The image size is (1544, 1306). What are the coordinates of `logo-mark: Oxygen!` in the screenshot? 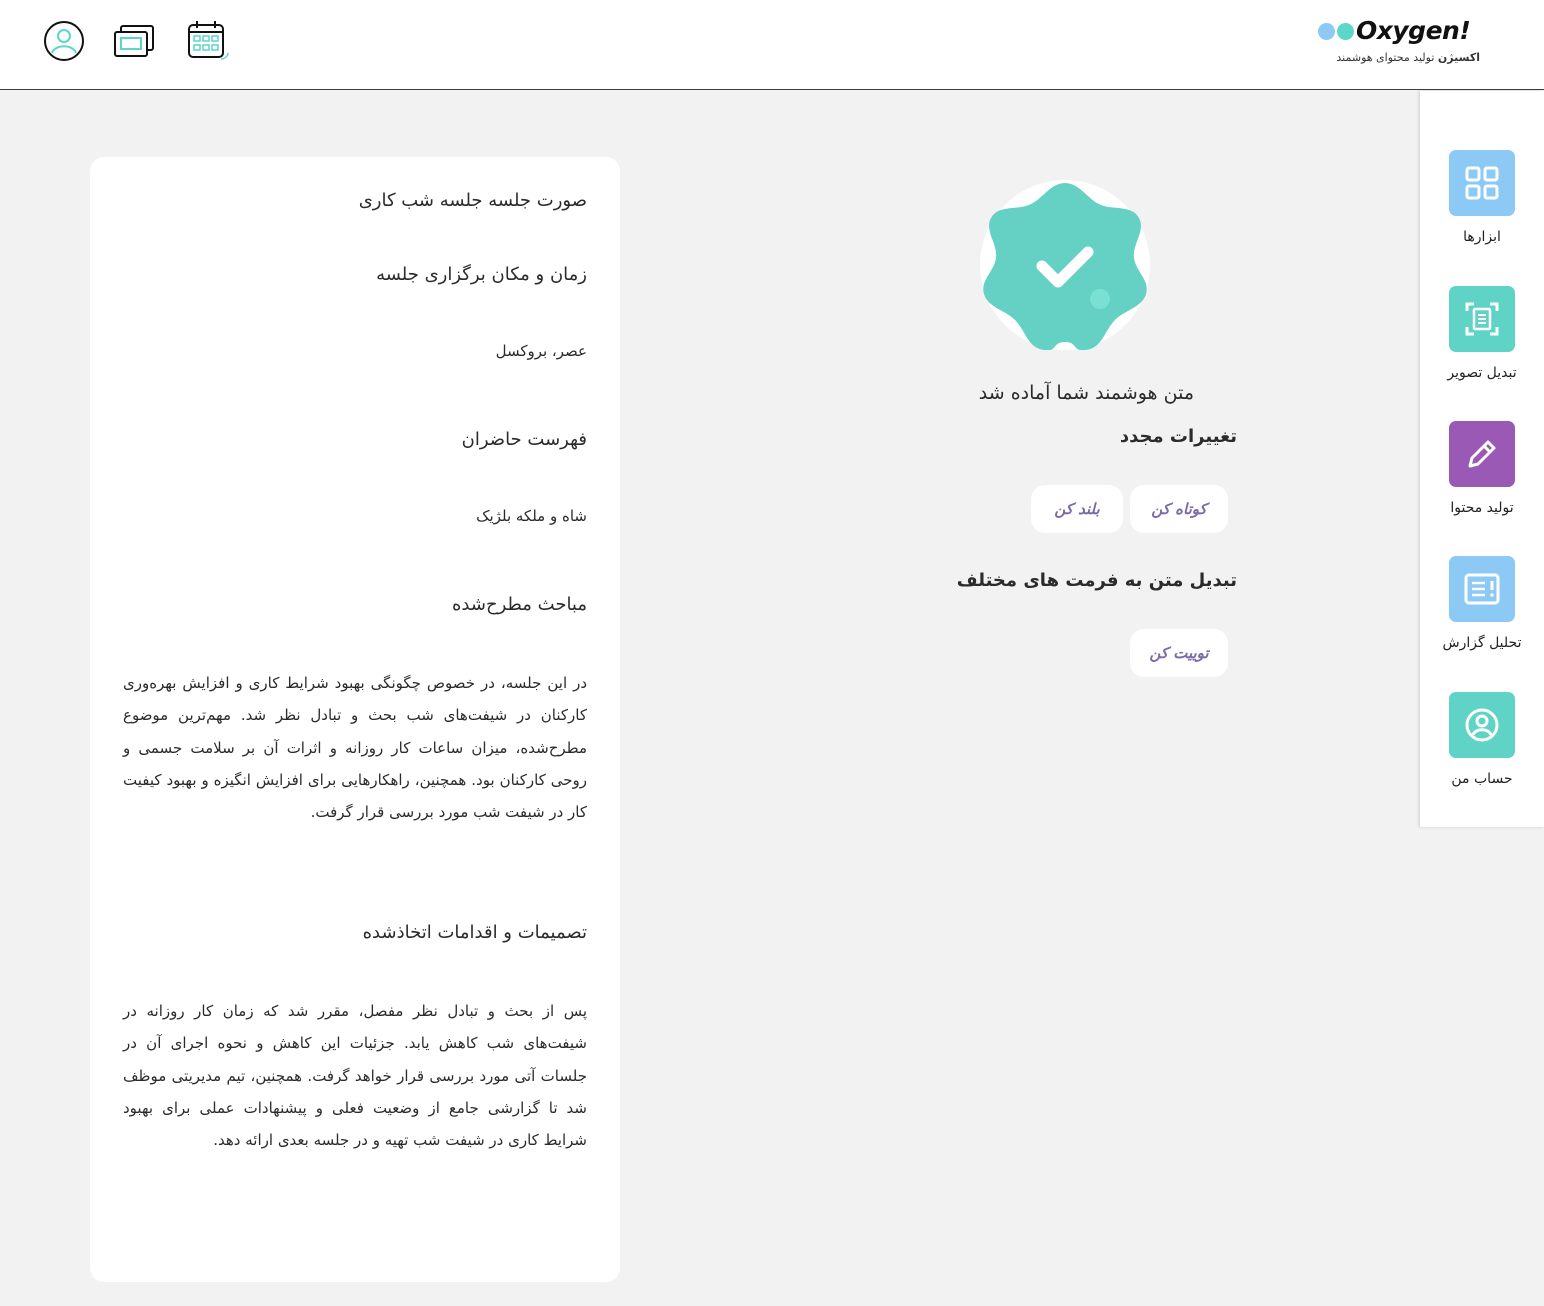 It's located at (1399, 31).